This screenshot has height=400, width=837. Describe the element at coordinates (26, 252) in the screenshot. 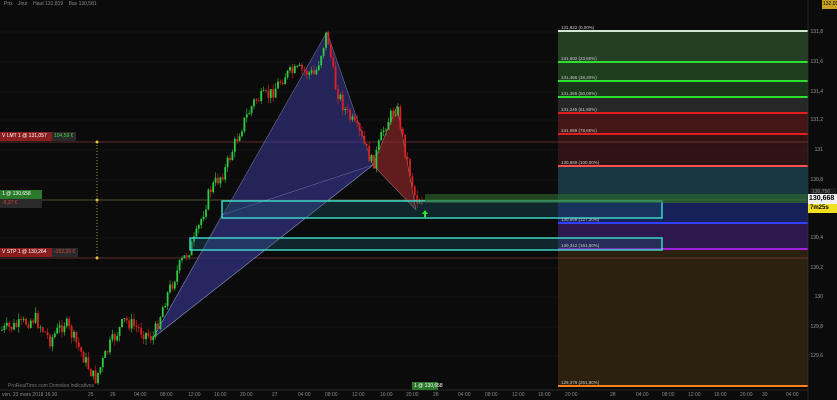

I see `stop-order-tag: V STP 1 @ 130,264` at that location.